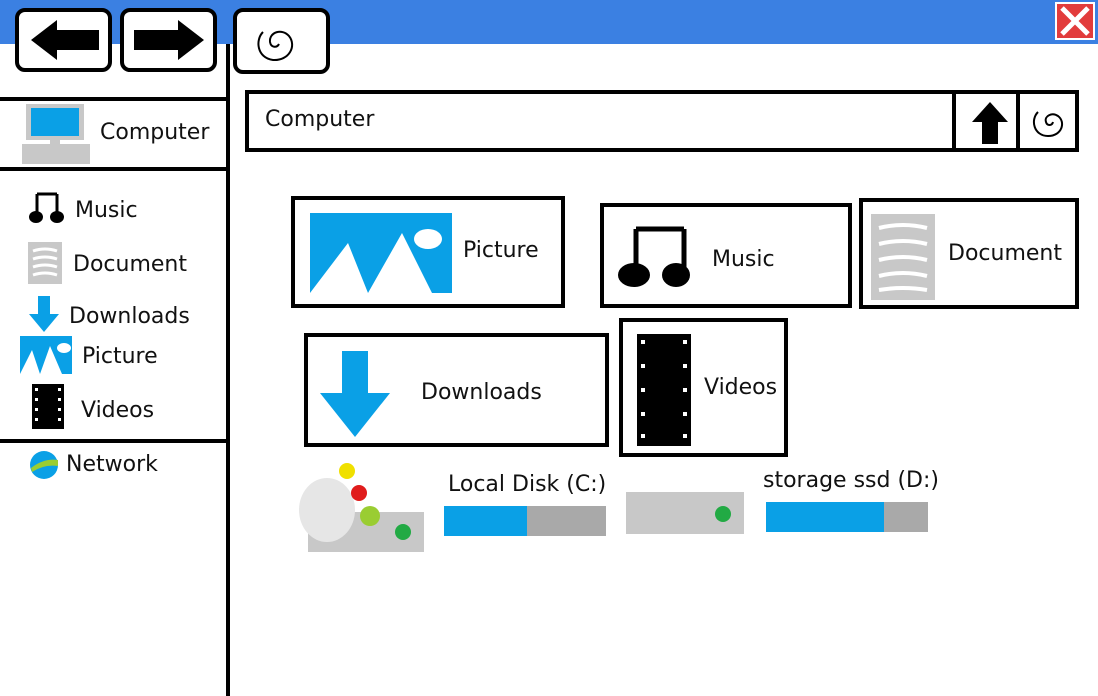 The width and height of the screenshot is (1098, 696). Describe the element at coordinates (319, 119) in the screenshot. I see `address-input: Computer` at that location.